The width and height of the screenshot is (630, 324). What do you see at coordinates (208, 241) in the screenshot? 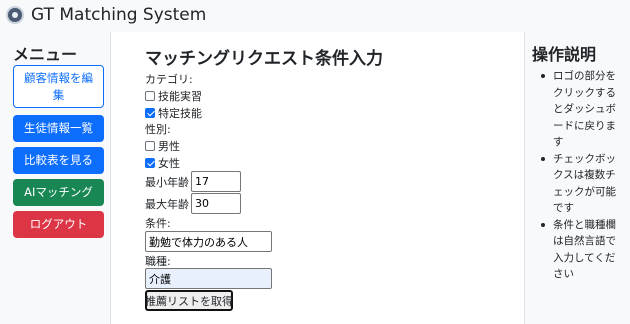
I see `condition-input` at bounding box center [208, 241].